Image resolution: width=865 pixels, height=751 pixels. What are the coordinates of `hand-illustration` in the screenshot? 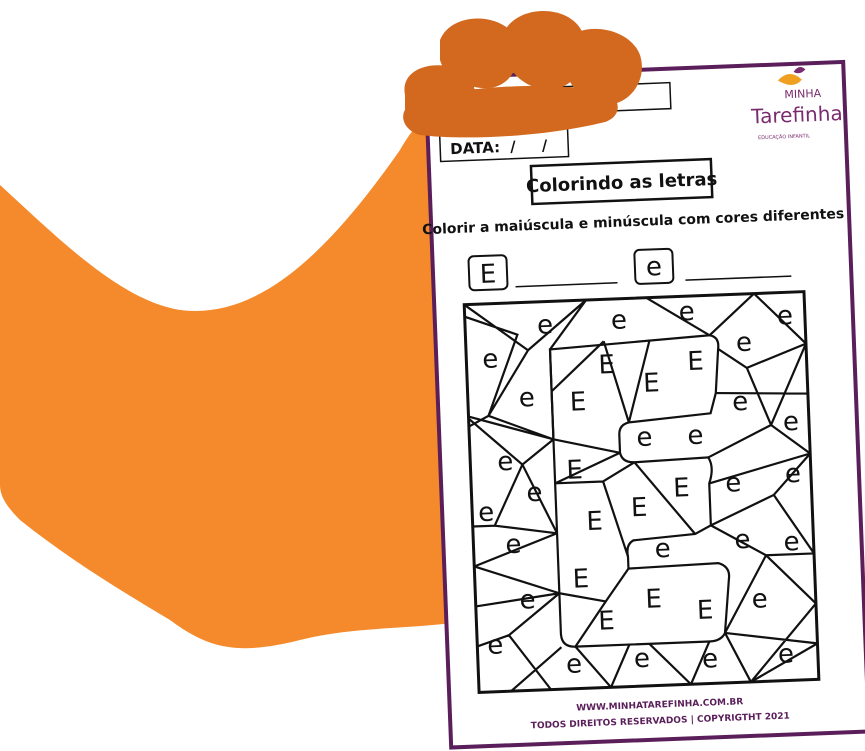 It's located at (522, 74).